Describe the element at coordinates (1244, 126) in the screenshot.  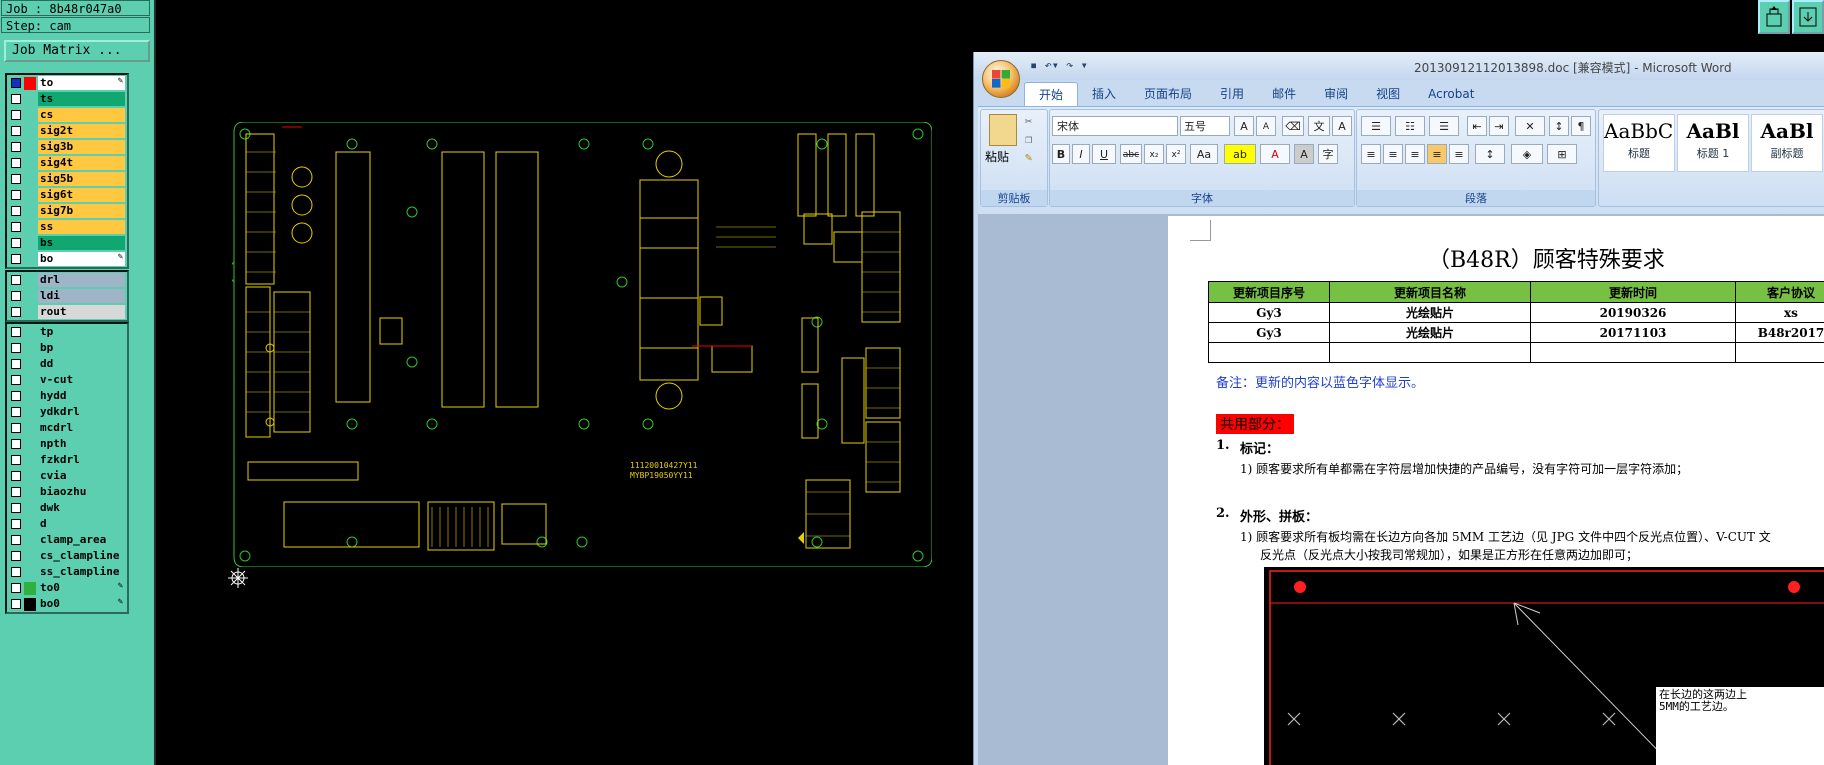
I see `grow-font-icon: A` at that location.